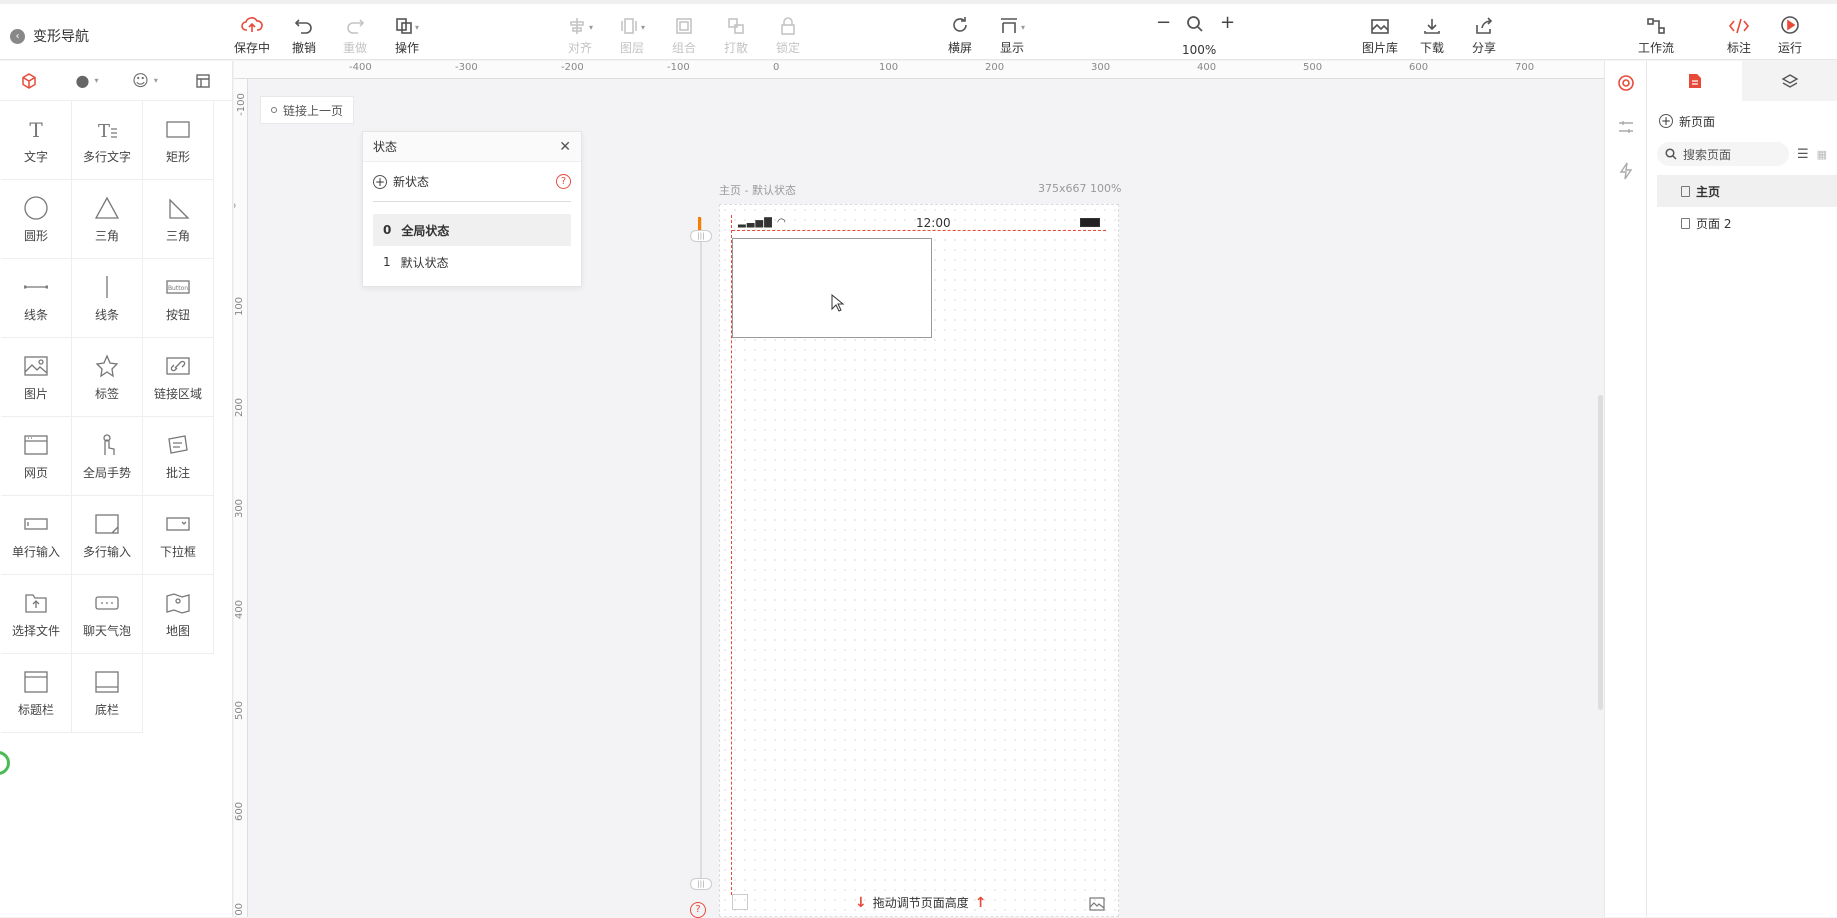  Describe the element at coordinates (472, 262) in the screenshot. I see `state-item: 1 默认状态` at that location.